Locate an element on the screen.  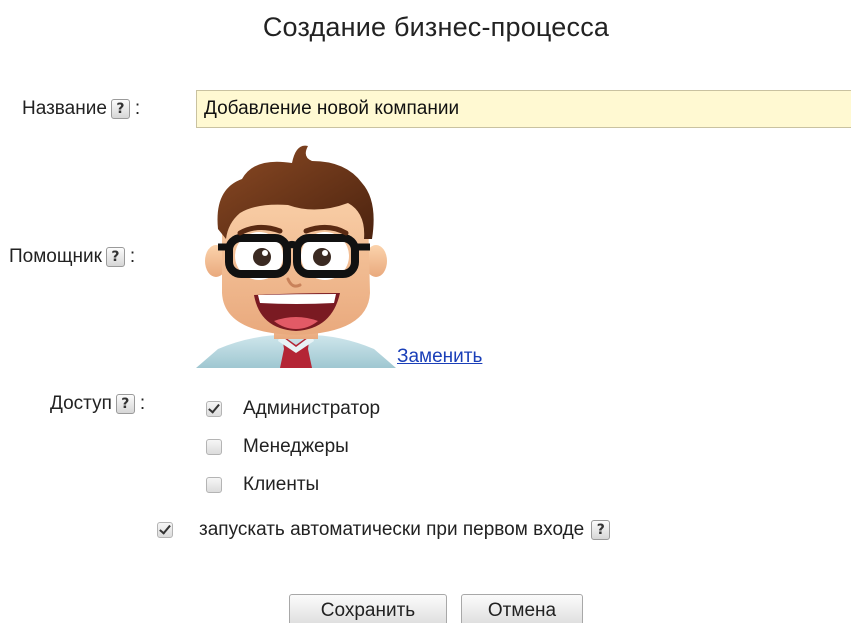
access-option-label: Клиенты is located at coordinates (281, 484).